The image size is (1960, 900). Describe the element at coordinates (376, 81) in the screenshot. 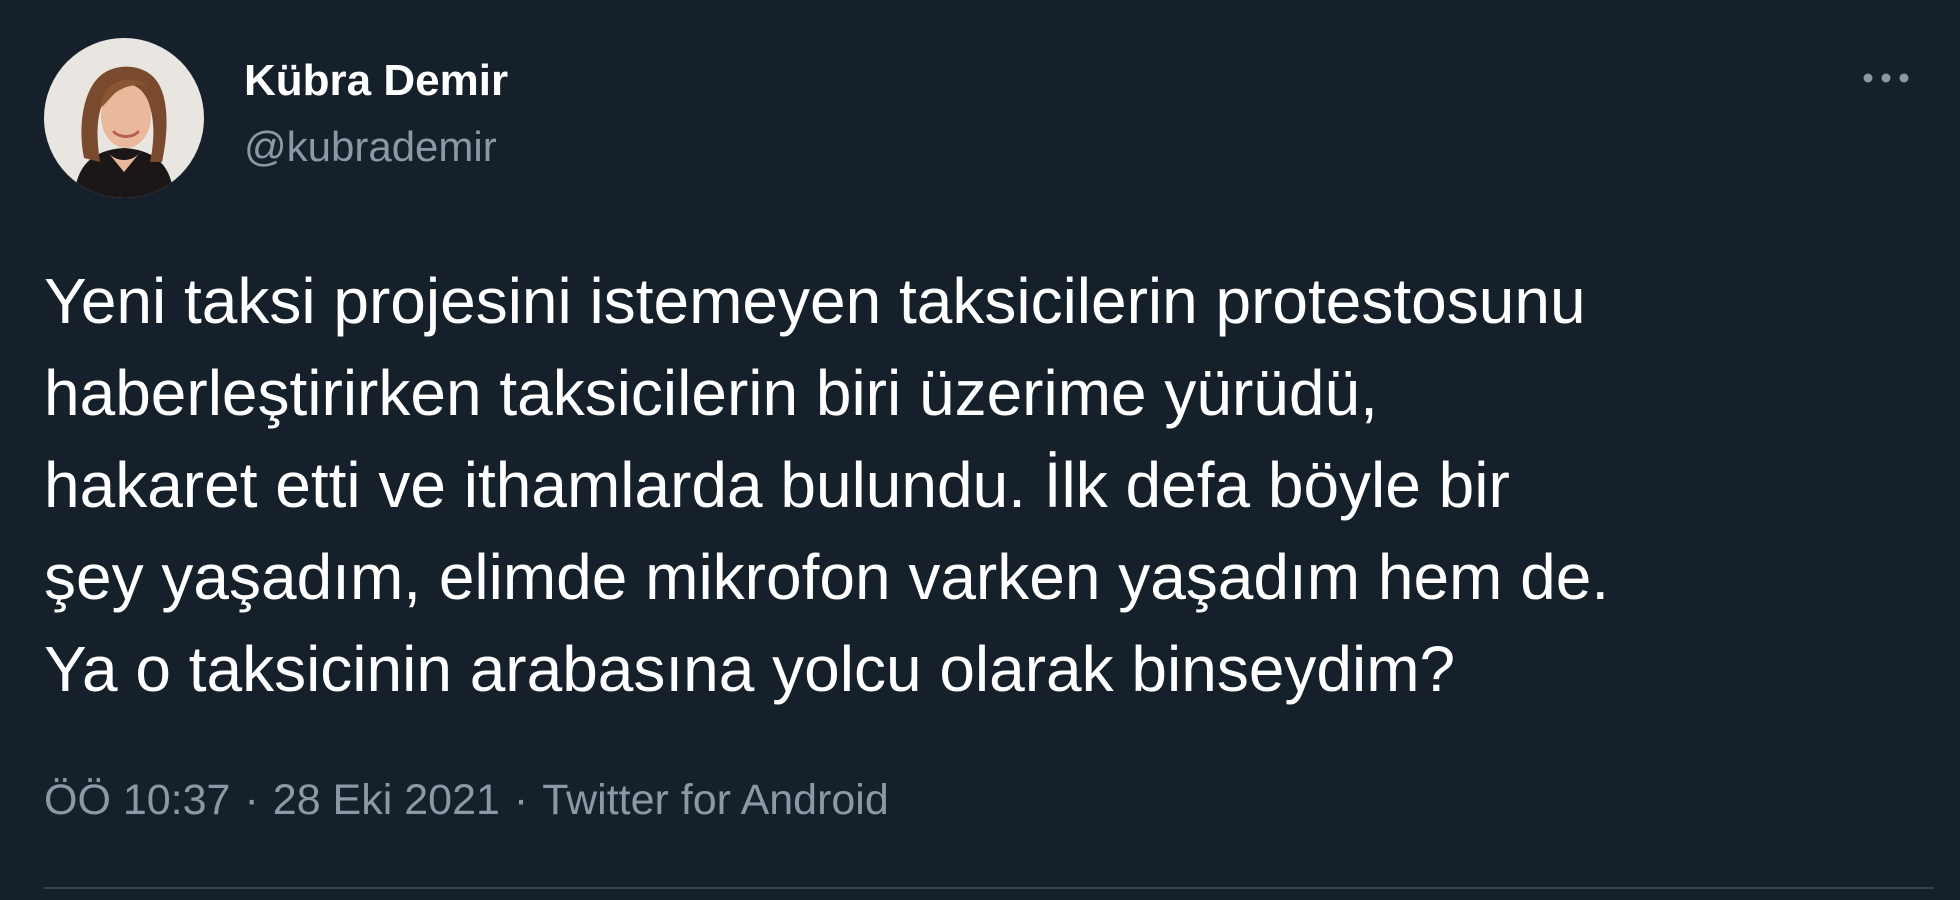

I see `author-name: Kübra Demir` at that location.